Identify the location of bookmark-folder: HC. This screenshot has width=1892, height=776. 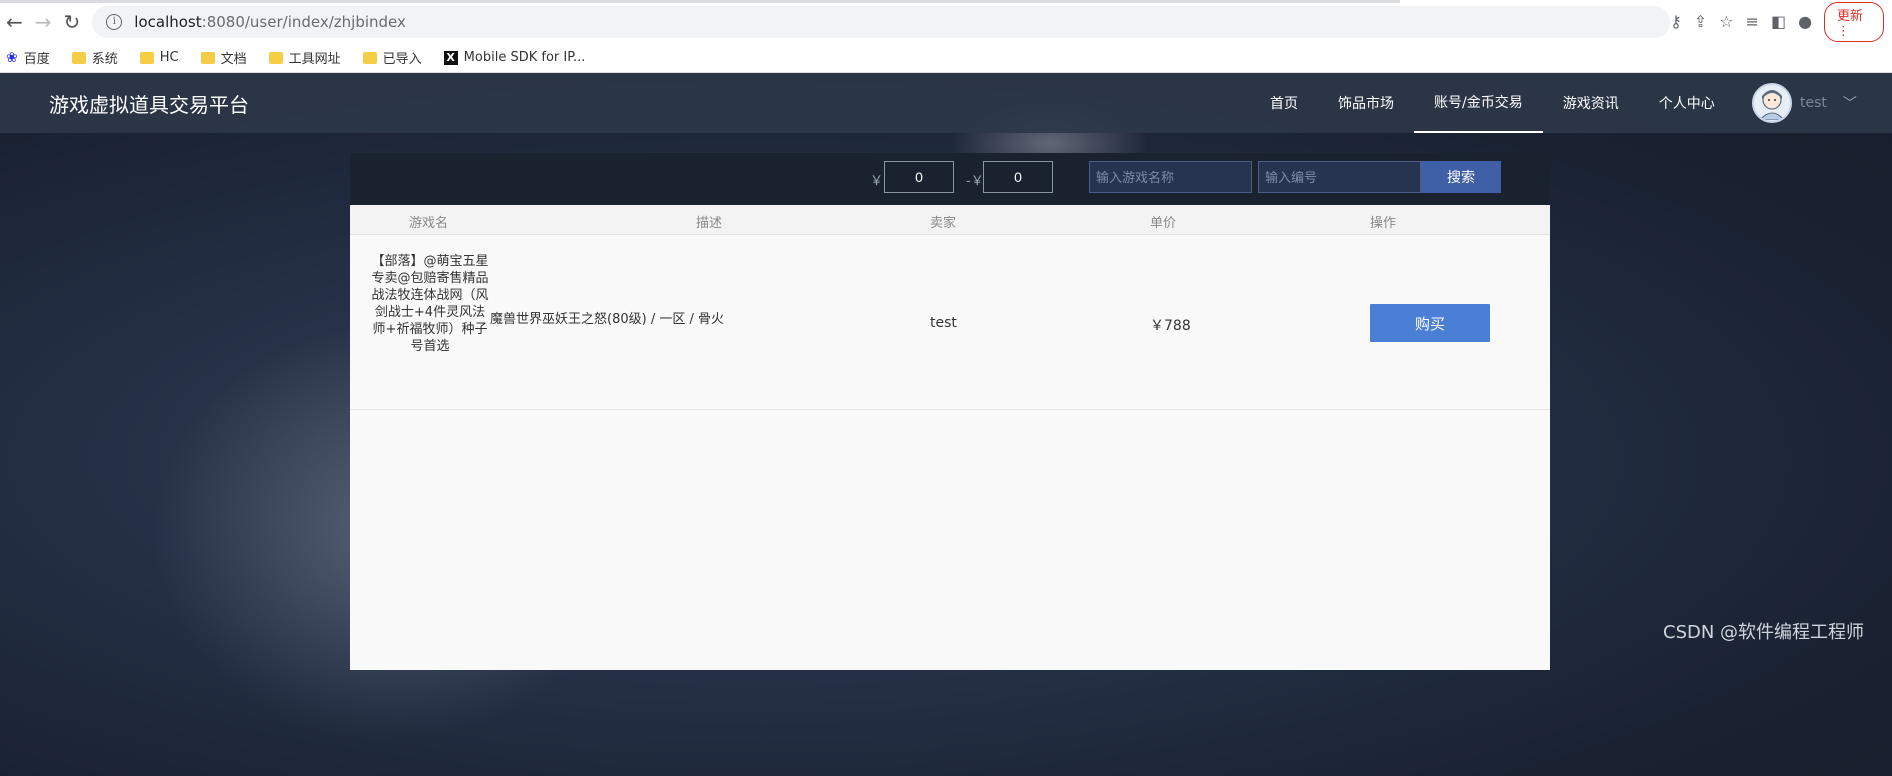
(159, 57).